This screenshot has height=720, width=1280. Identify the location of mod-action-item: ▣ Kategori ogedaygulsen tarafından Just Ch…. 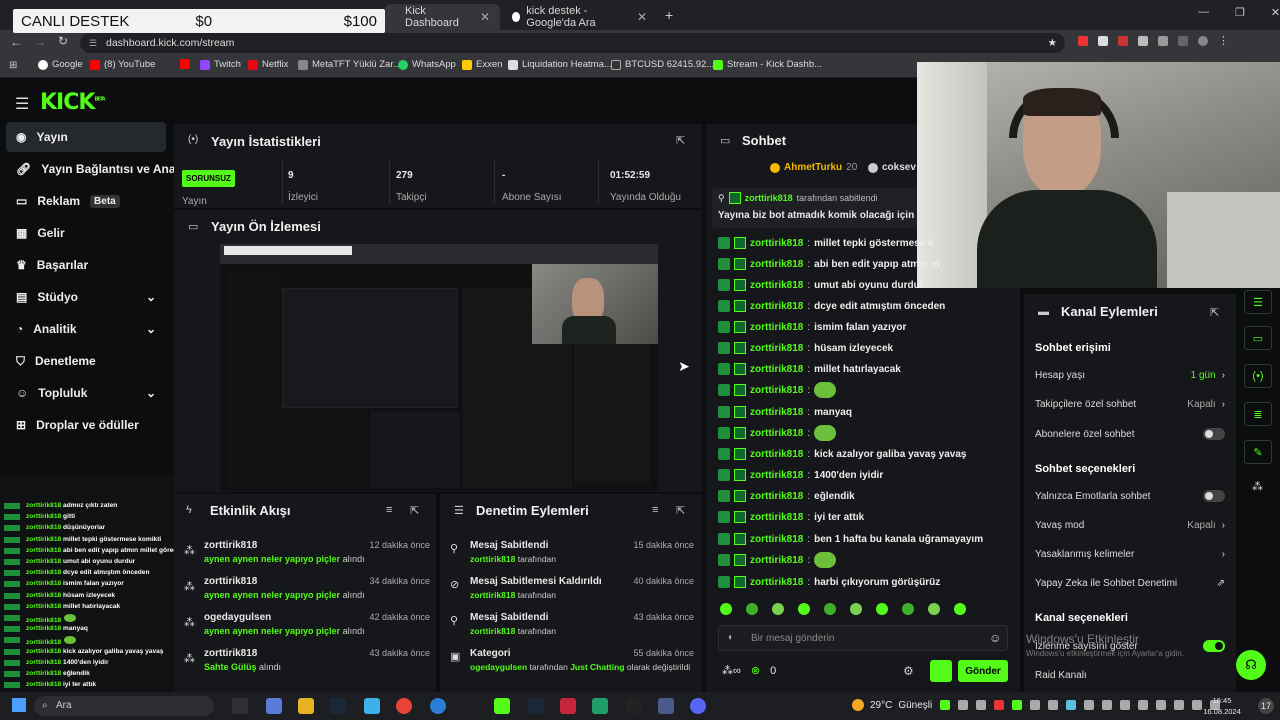
(572, 662).